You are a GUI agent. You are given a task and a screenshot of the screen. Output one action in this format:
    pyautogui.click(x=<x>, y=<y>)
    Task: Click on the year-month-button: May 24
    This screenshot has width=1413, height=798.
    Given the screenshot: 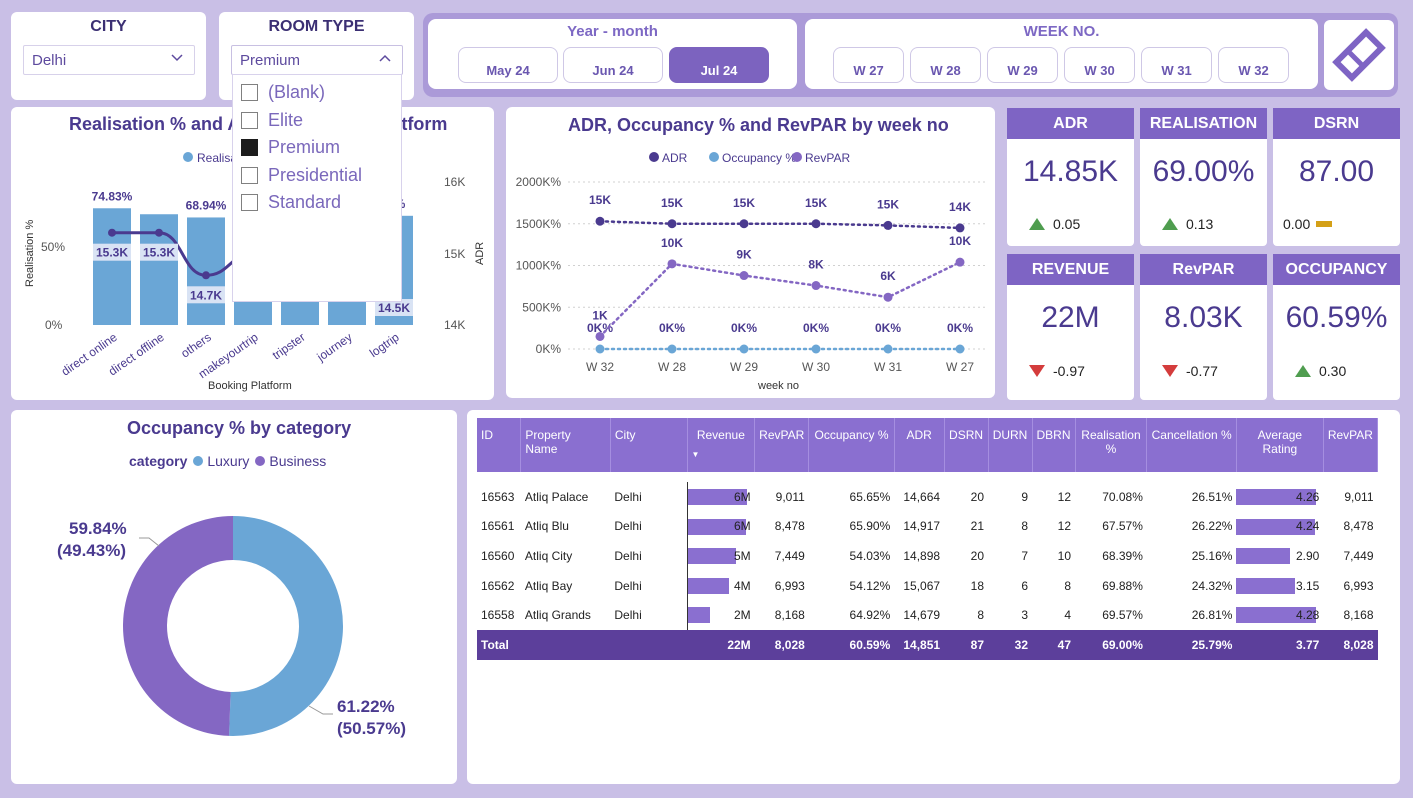 What is the action you would take?
    pyautogui.click(x=508, y=65)
    